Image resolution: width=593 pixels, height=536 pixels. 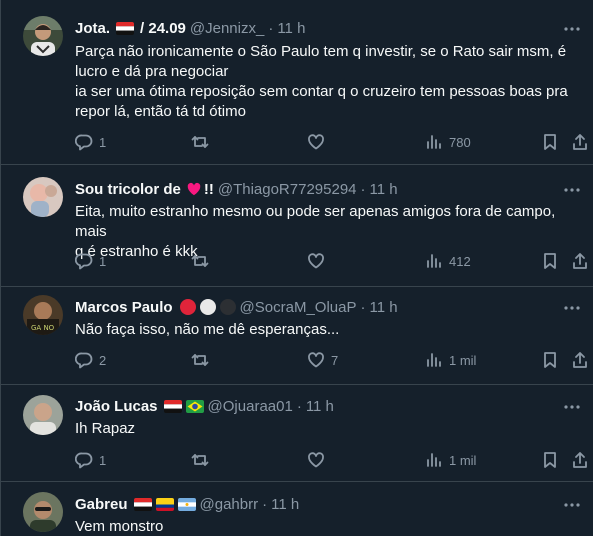 I want to click on author-name: Jota., so click(x=92, y=28).